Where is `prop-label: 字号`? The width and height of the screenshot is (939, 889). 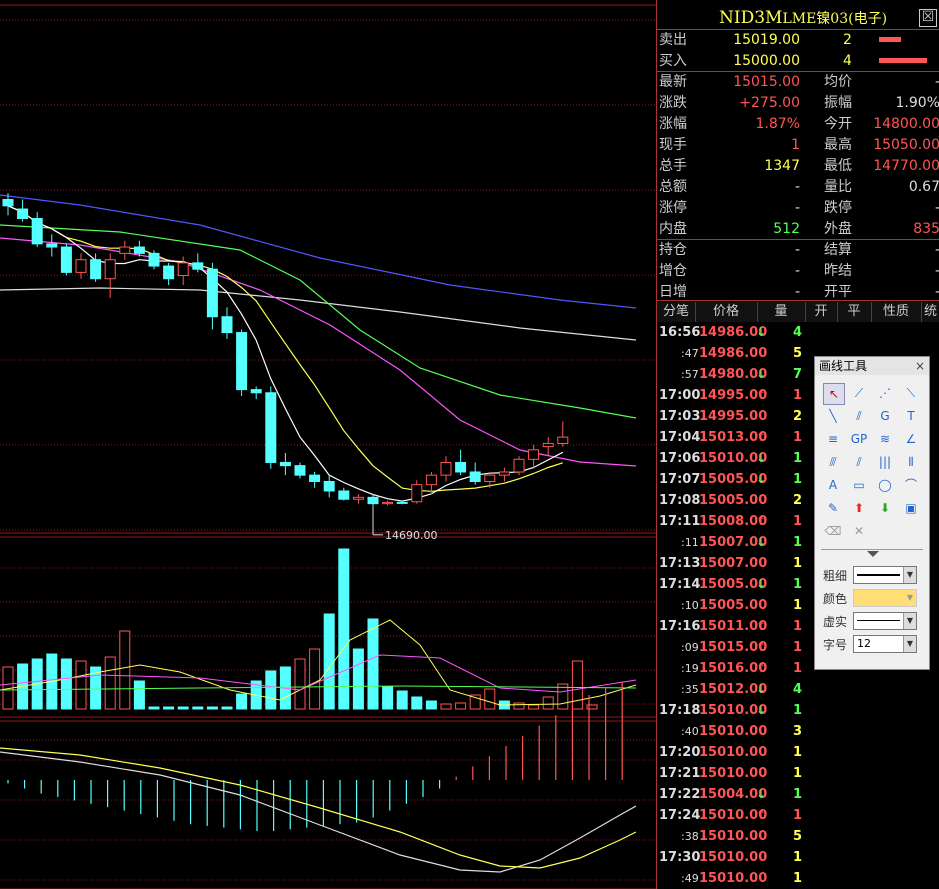
prop-label: 字号 is located at coordinates (835, 645).